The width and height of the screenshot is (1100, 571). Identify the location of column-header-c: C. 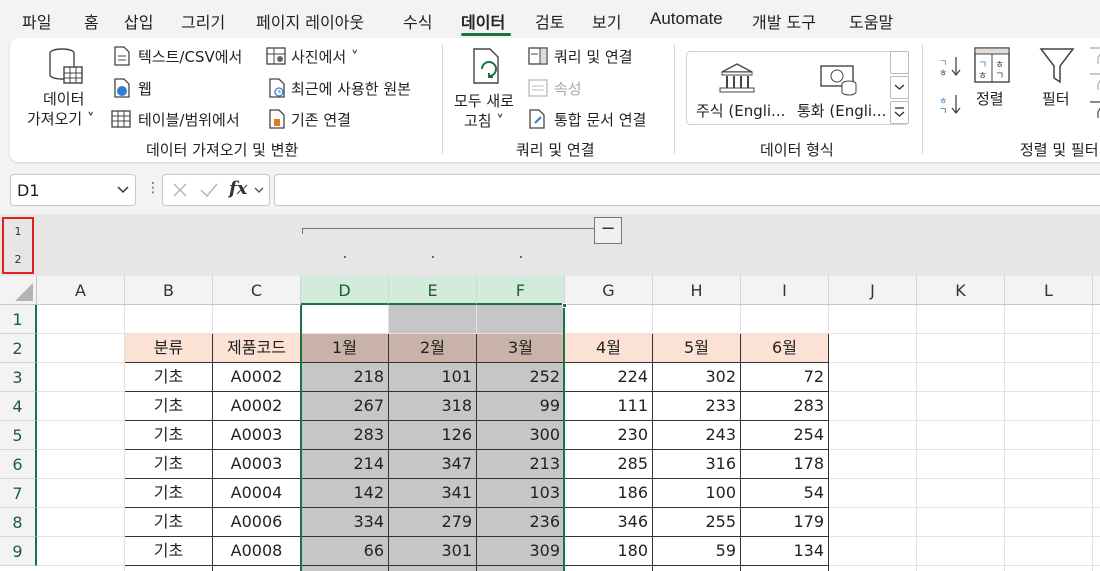
(257, 290).